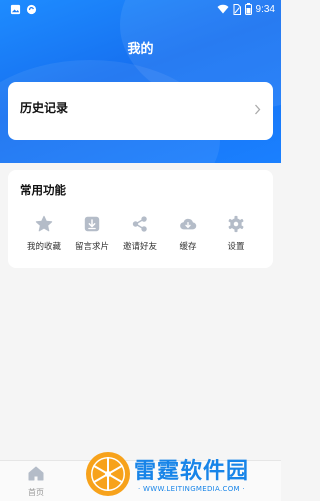 The image size is (320, 501). I want to click on gear-icon, so click(236, 224).